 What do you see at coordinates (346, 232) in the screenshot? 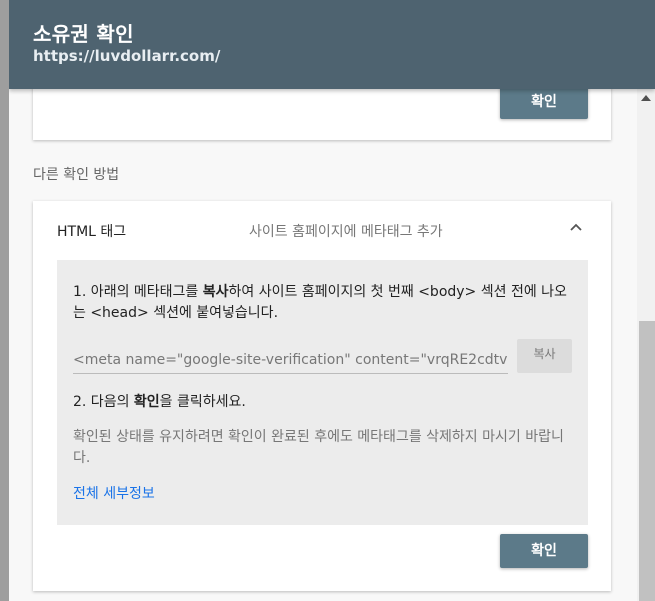
I see `method-description: 사이트 홈페이지에 메타태그 추가` at bounding box center [346, 232].